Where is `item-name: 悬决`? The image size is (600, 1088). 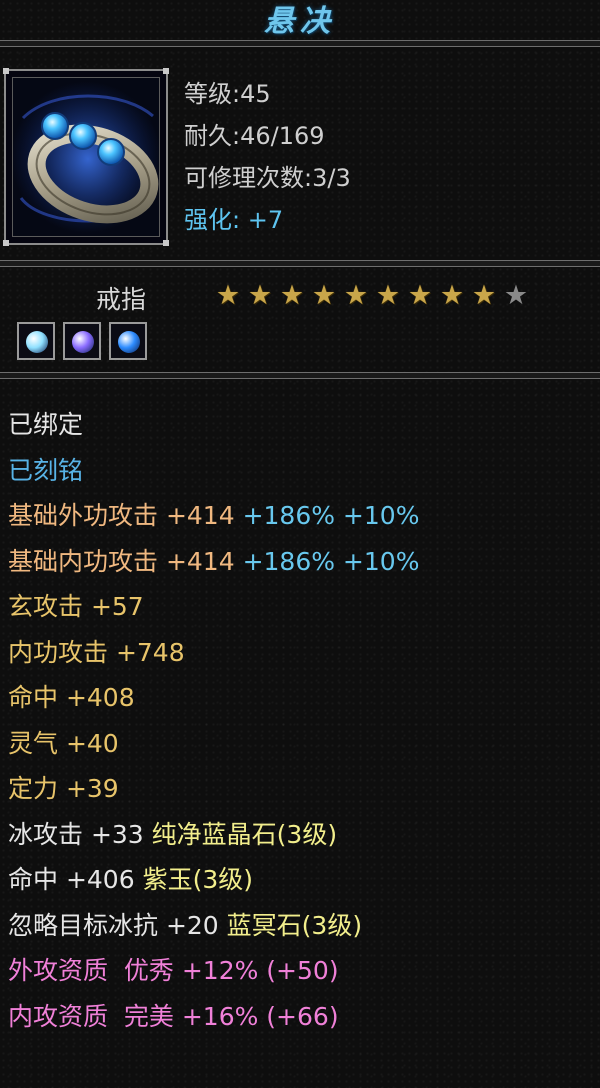
item-name: 悬决 is located at coordinates (300, 21).